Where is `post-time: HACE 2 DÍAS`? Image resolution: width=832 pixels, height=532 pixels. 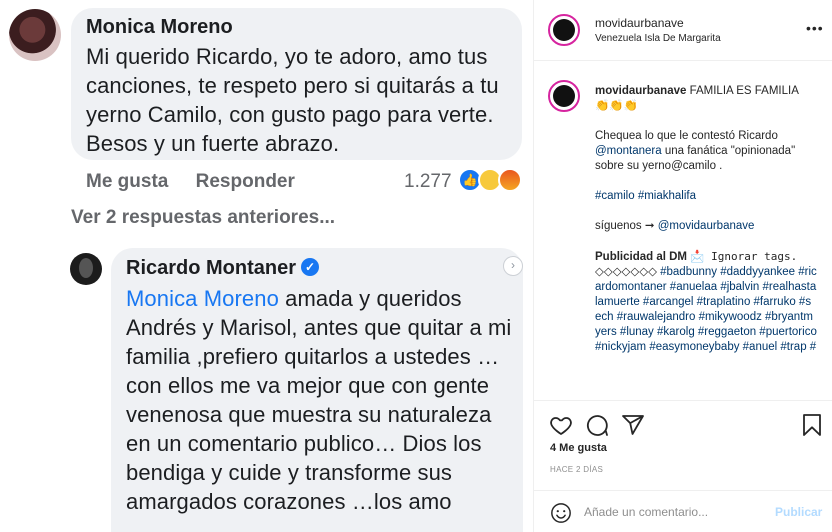
post-time: HACE 2 DÍAS is located at coordinates (577, 469).